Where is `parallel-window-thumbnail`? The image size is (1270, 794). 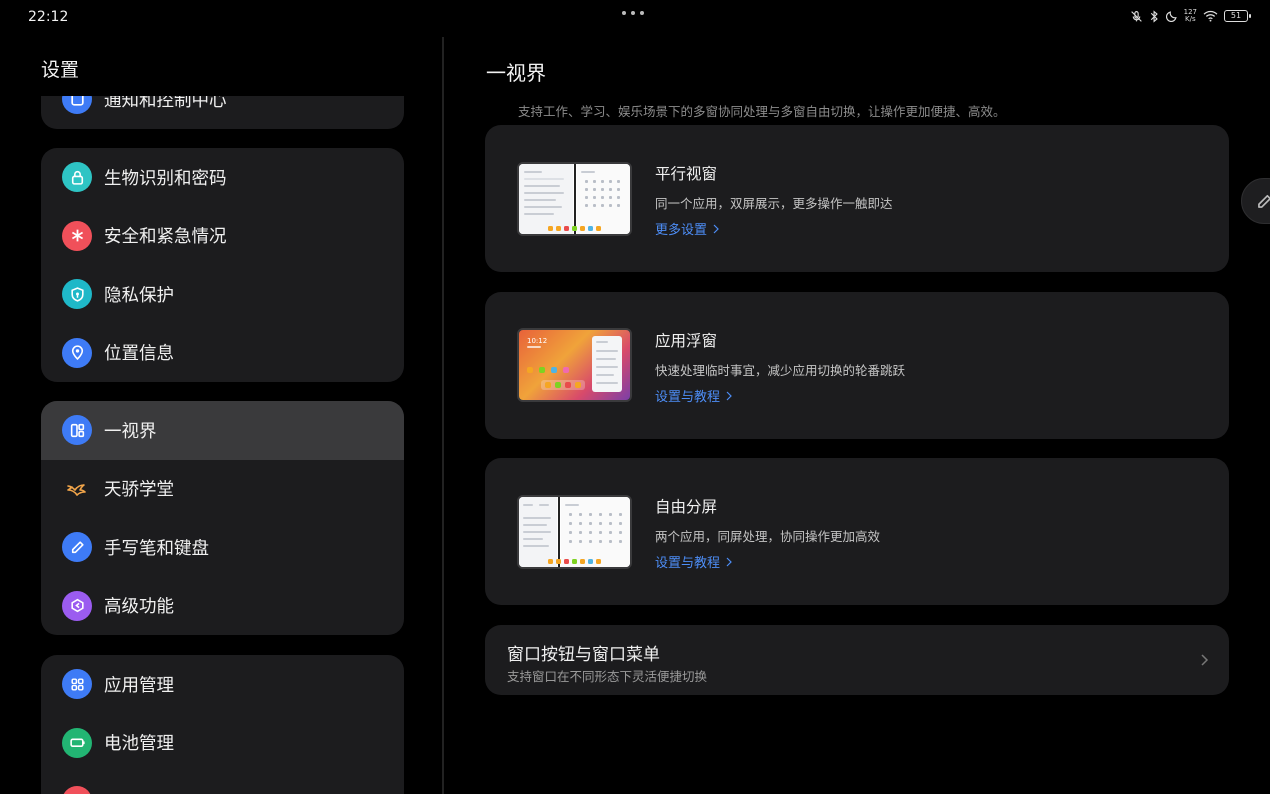
parallel-window-thumbnail is located at coordinates (574, 199).